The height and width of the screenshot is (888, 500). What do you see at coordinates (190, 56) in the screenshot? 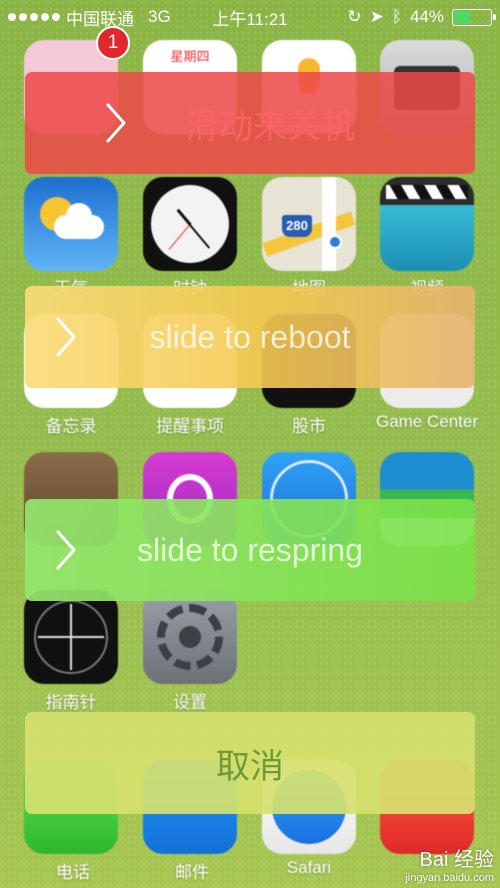
I see `calendar-day: 星期四` at bounding box center [190, 56].